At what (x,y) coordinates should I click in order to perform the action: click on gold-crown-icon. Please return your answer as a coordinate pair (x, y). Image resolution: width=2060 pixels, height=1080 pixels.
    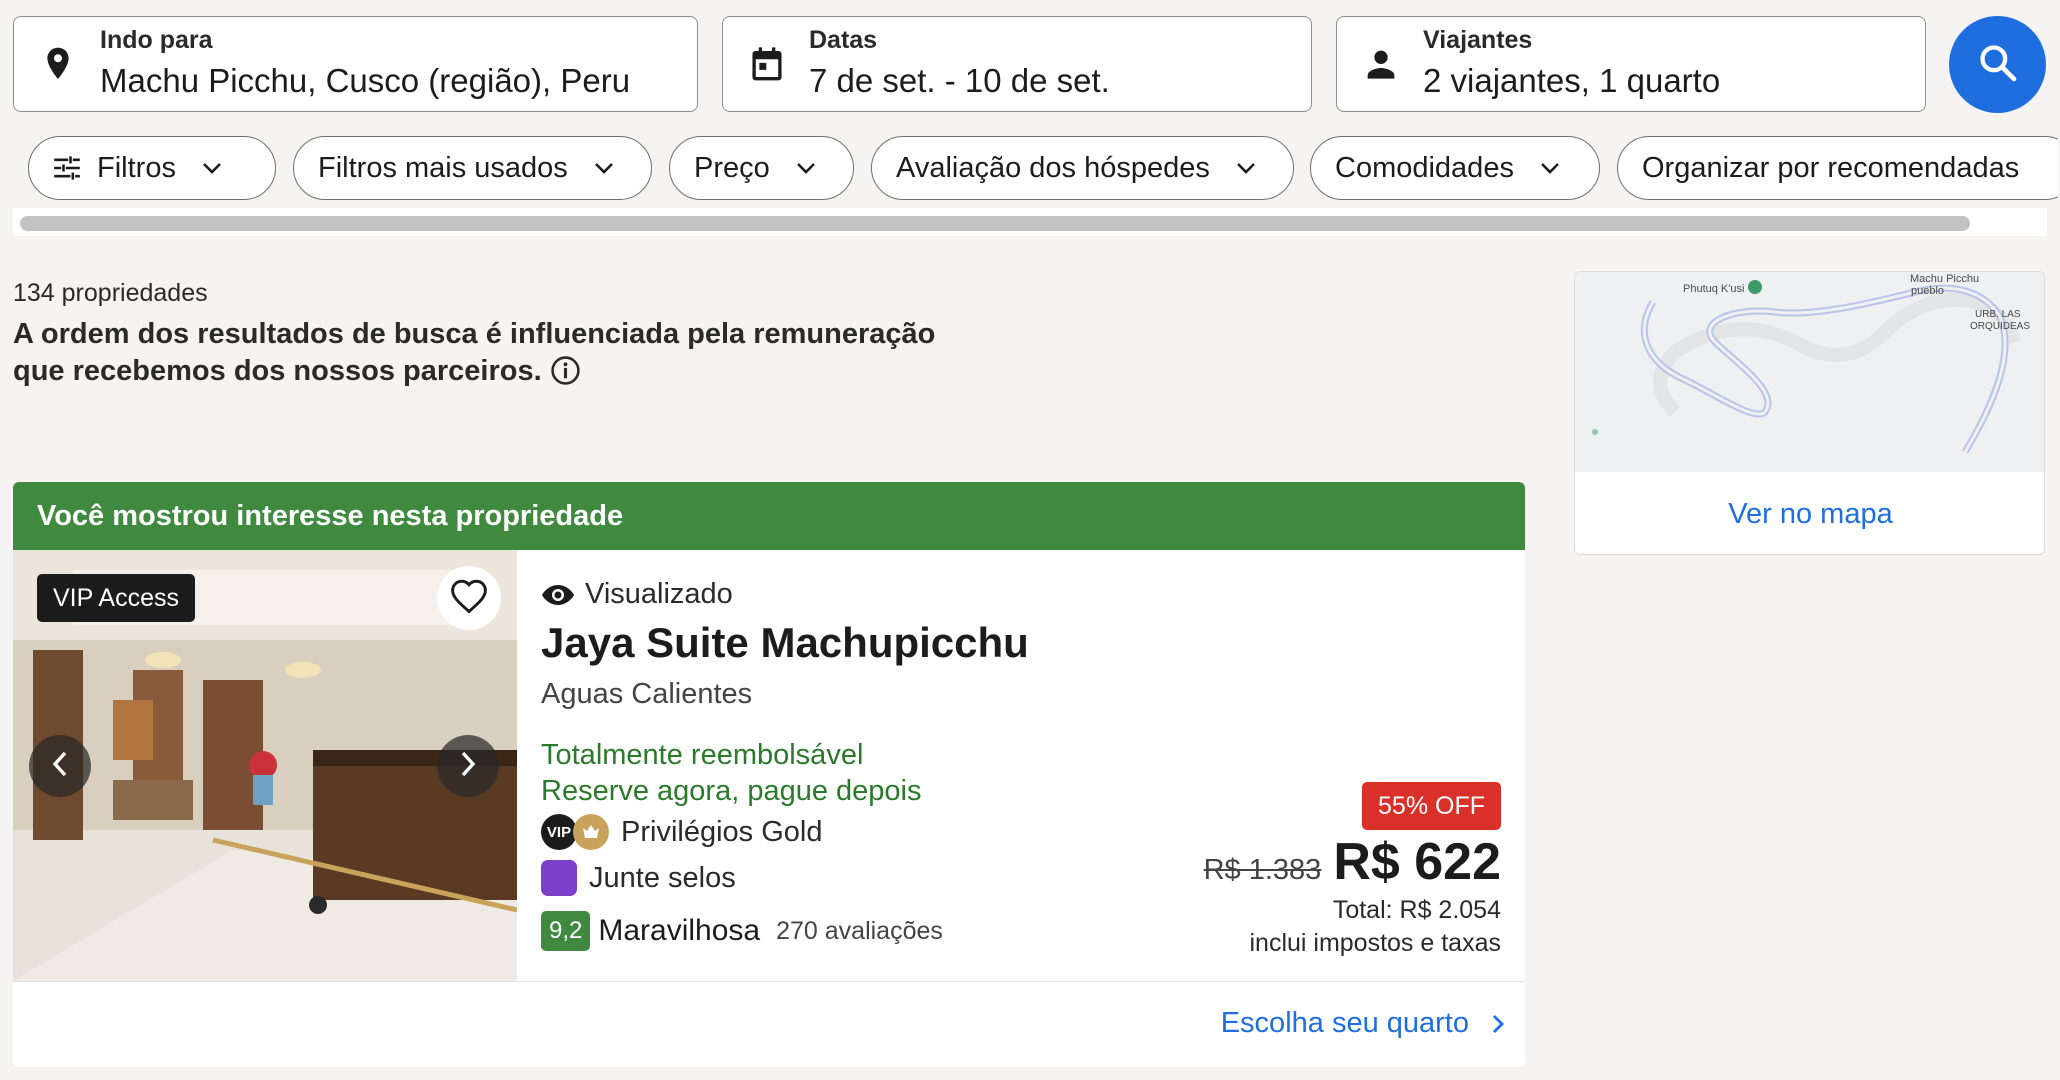
    Looking at the image, I should click on (591, 832).